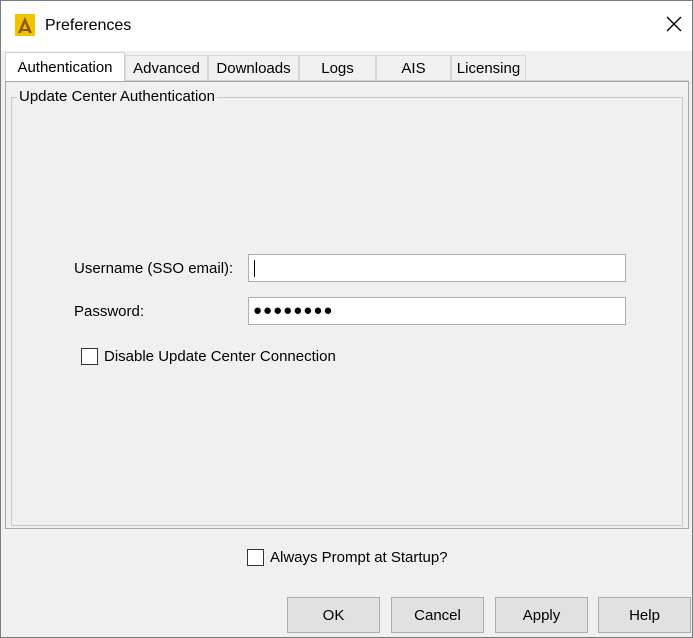 The image size is (693, 638). What do you see at coordinates (166, 67) in the screenshot?
I see `tab-advanced: Advanced` at bounding box center [166, 67].